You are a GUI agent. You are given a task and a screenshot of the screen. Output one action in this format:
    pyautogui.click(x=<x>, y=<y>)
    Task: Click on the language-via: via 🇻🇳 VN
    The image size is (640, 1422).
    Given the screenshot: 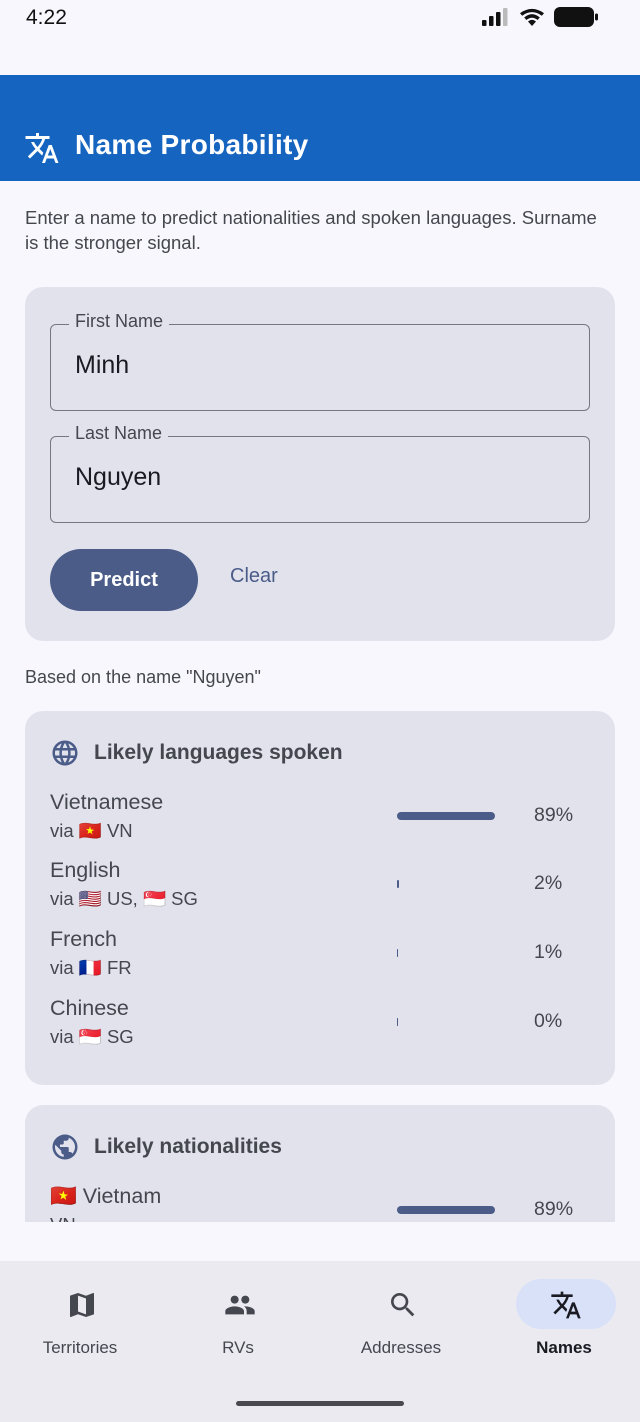 What is the action you would take?
    pyautogui.click(x=91, y=830)
    